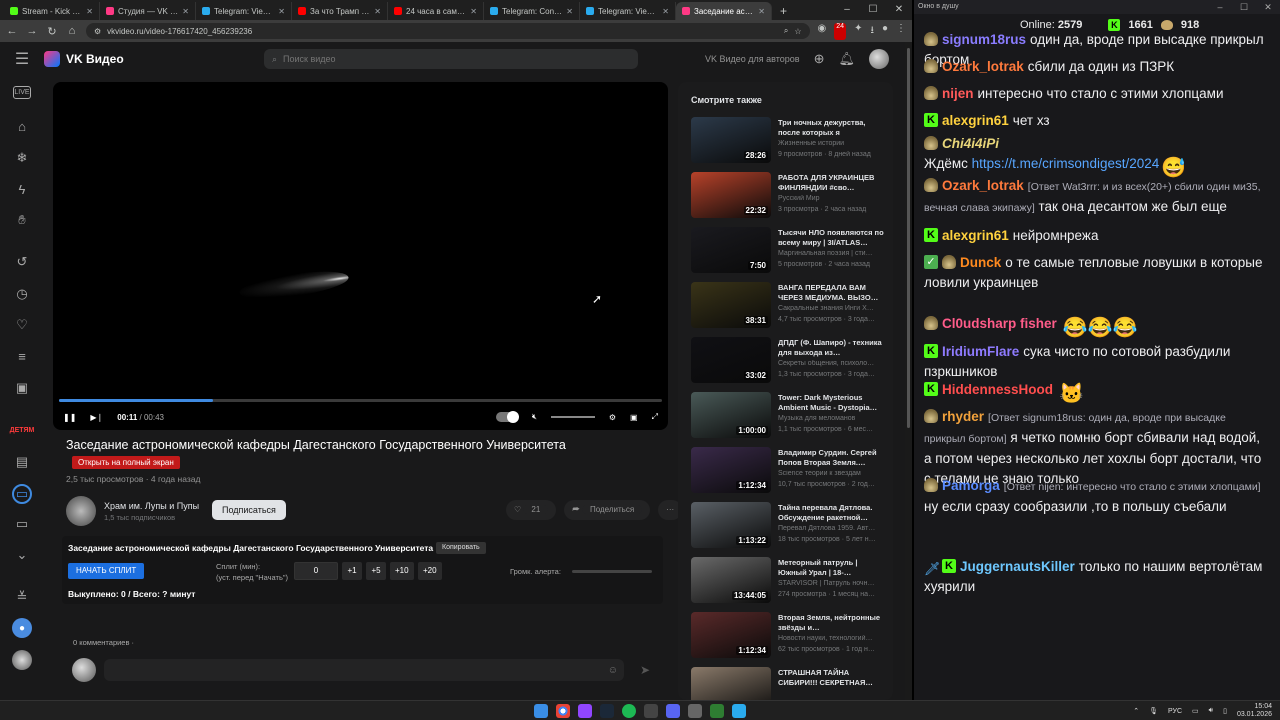 The image size is (1280, 720). What do you see at coordinates (534, 417) in the screenshot?
I see `mute-icon: 🔇︎` at bounding box center [534, 417].